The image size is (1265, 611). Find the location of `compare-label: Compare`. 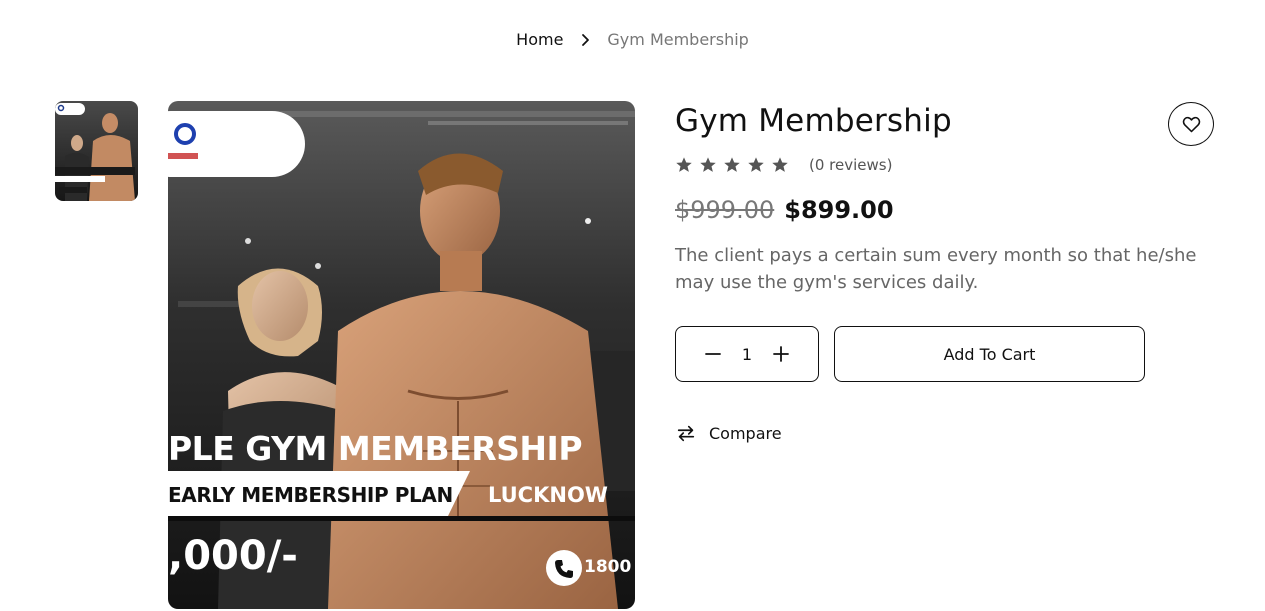

compare-label: Compare is located at coordinates (745, 433).